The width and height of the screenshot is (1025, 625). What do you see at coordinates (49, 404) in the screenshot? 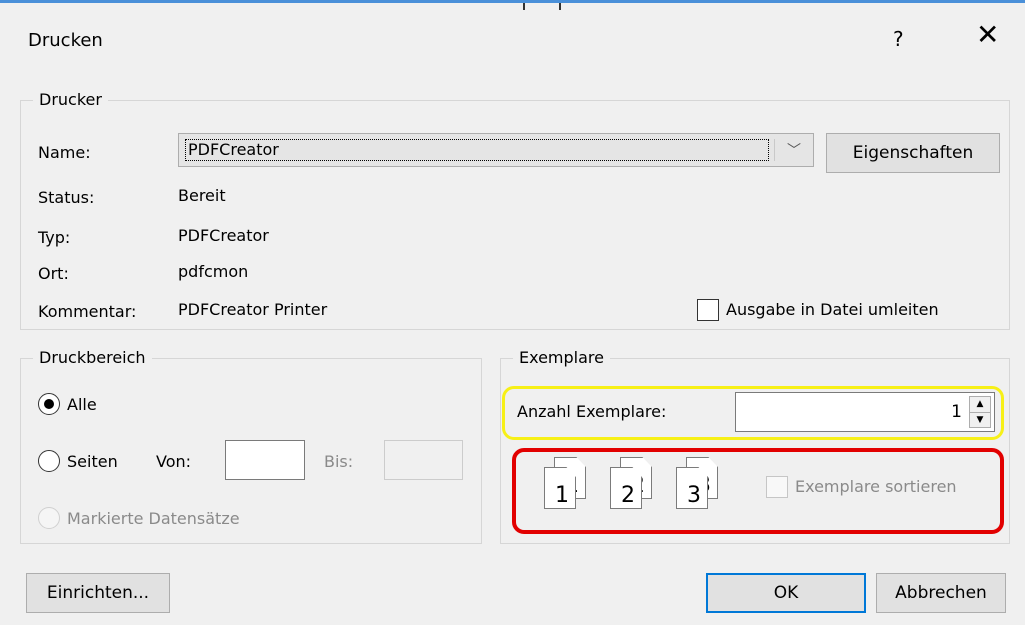
I see `all-pages-radio` at bounding box center [49, 404].